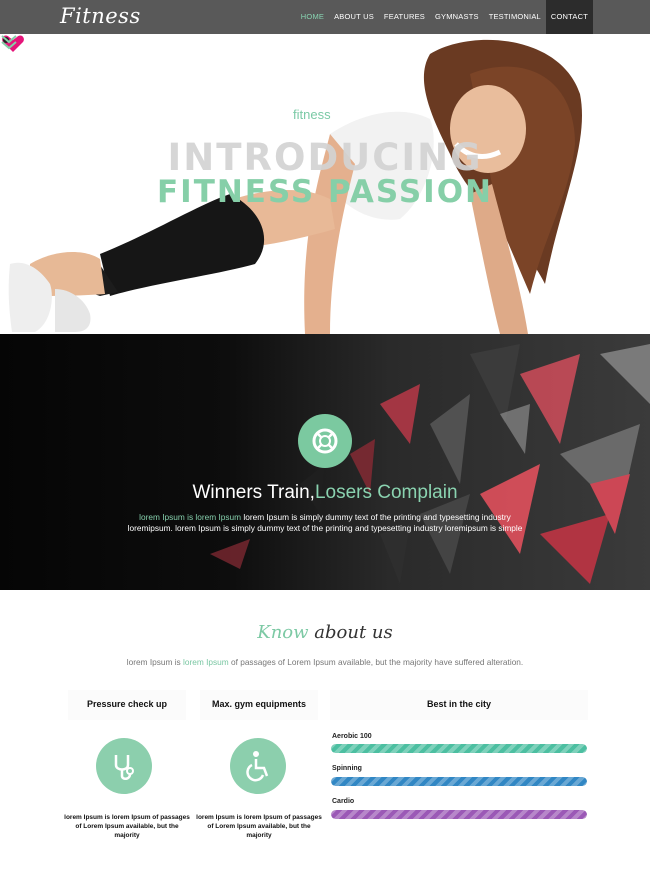 Image resolution: width=650 pixels, height=873 pixels. What do you see at coordinates (353, 632) in the screenshot?
I see `about-heading-rest: about us` at bounding box center [353, 632].